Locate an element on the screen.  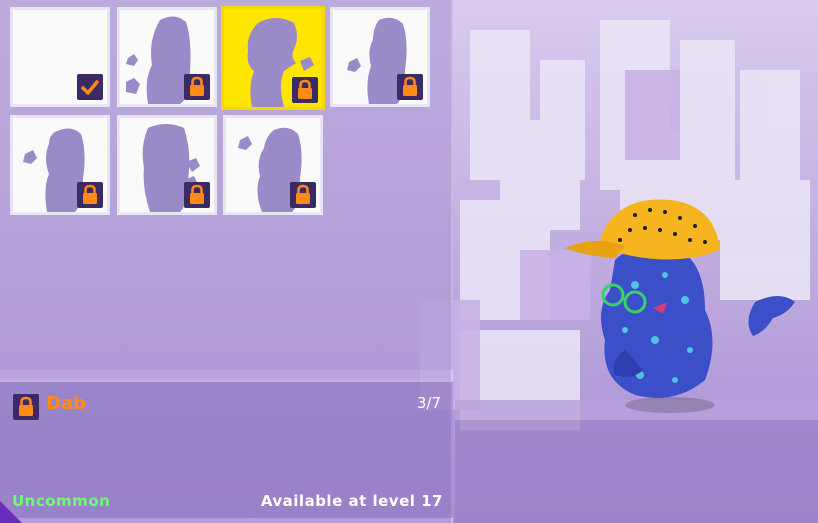
emote-counter: 3/7 is located at coordinates (428, 403).